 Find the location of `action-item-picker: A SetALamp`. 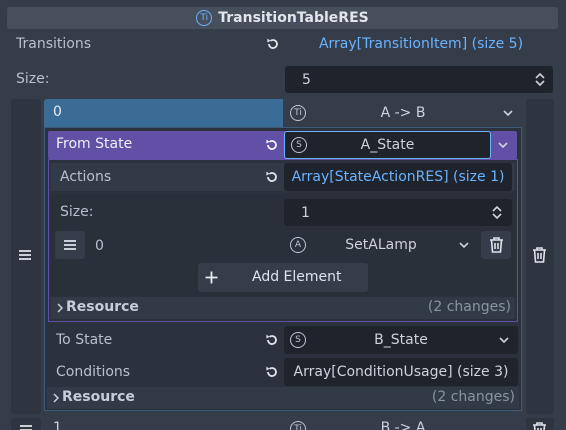

action-item-picker: A SetALamp is located at coordinates (381, 245).